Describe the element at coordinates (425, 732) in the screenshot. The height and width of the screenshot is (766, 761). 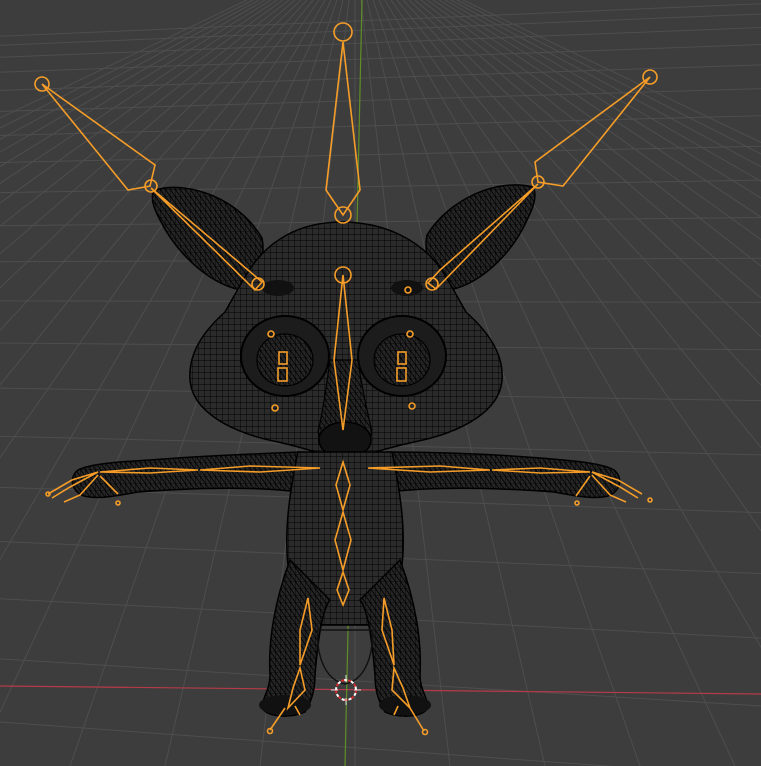
I see `right-toe-tip` at that location.